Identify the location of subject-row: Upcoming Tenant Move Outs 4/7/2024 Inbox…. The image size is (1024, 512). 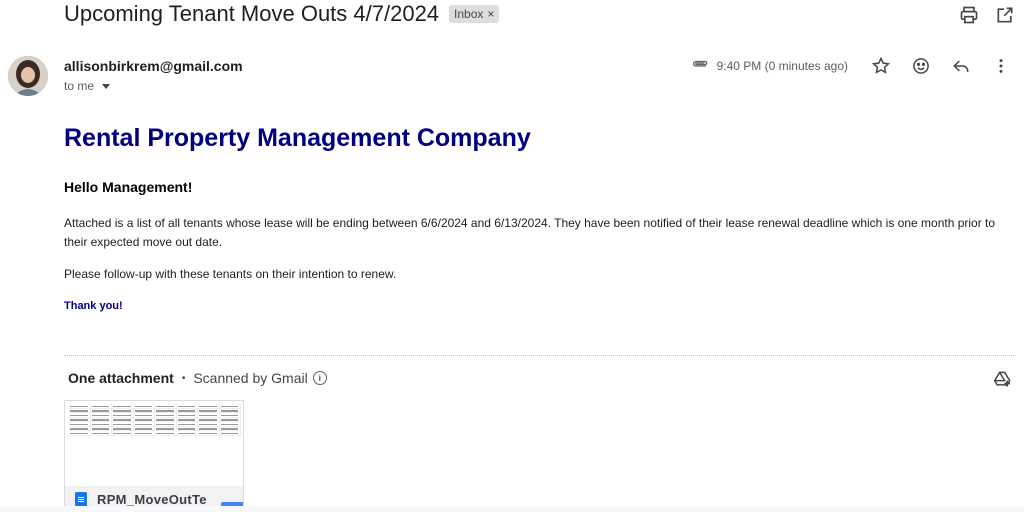
(282, 14).